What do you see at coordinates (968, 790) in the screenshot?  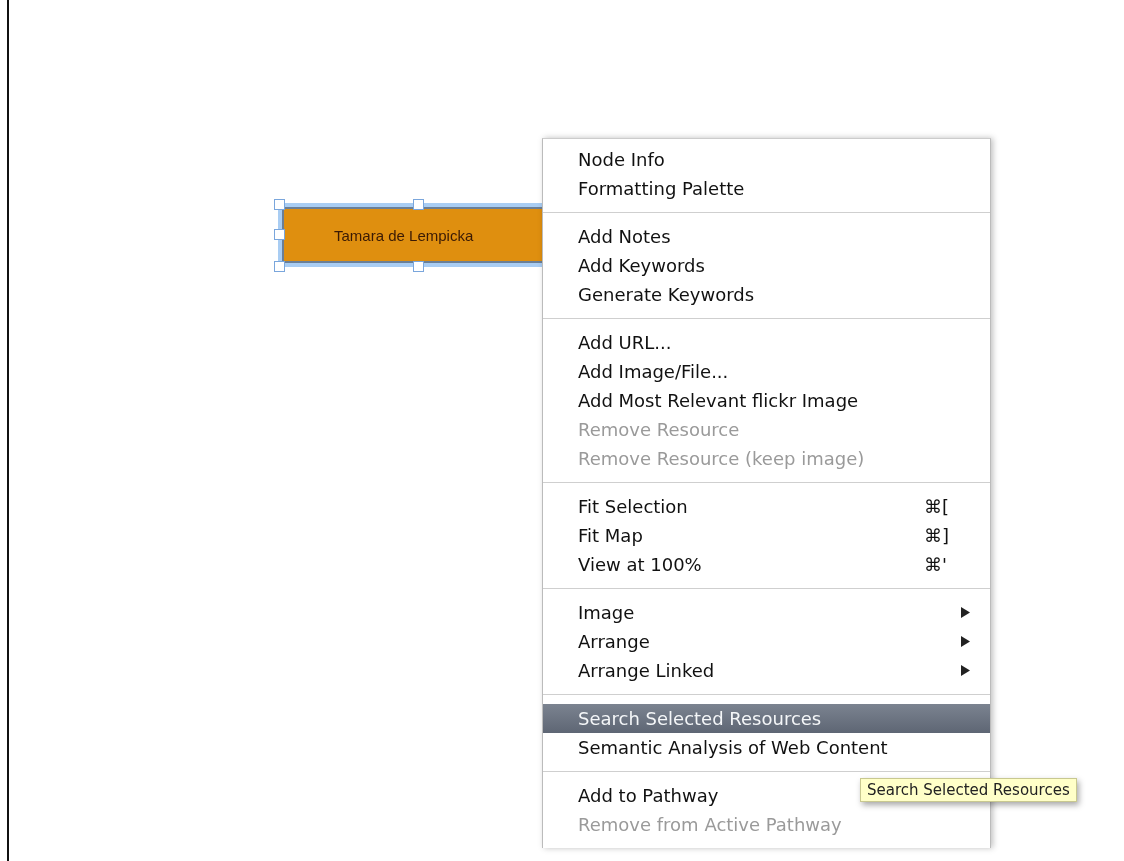 I see `tooltip: Search Selected Resources` at bounding box center [968, 790].